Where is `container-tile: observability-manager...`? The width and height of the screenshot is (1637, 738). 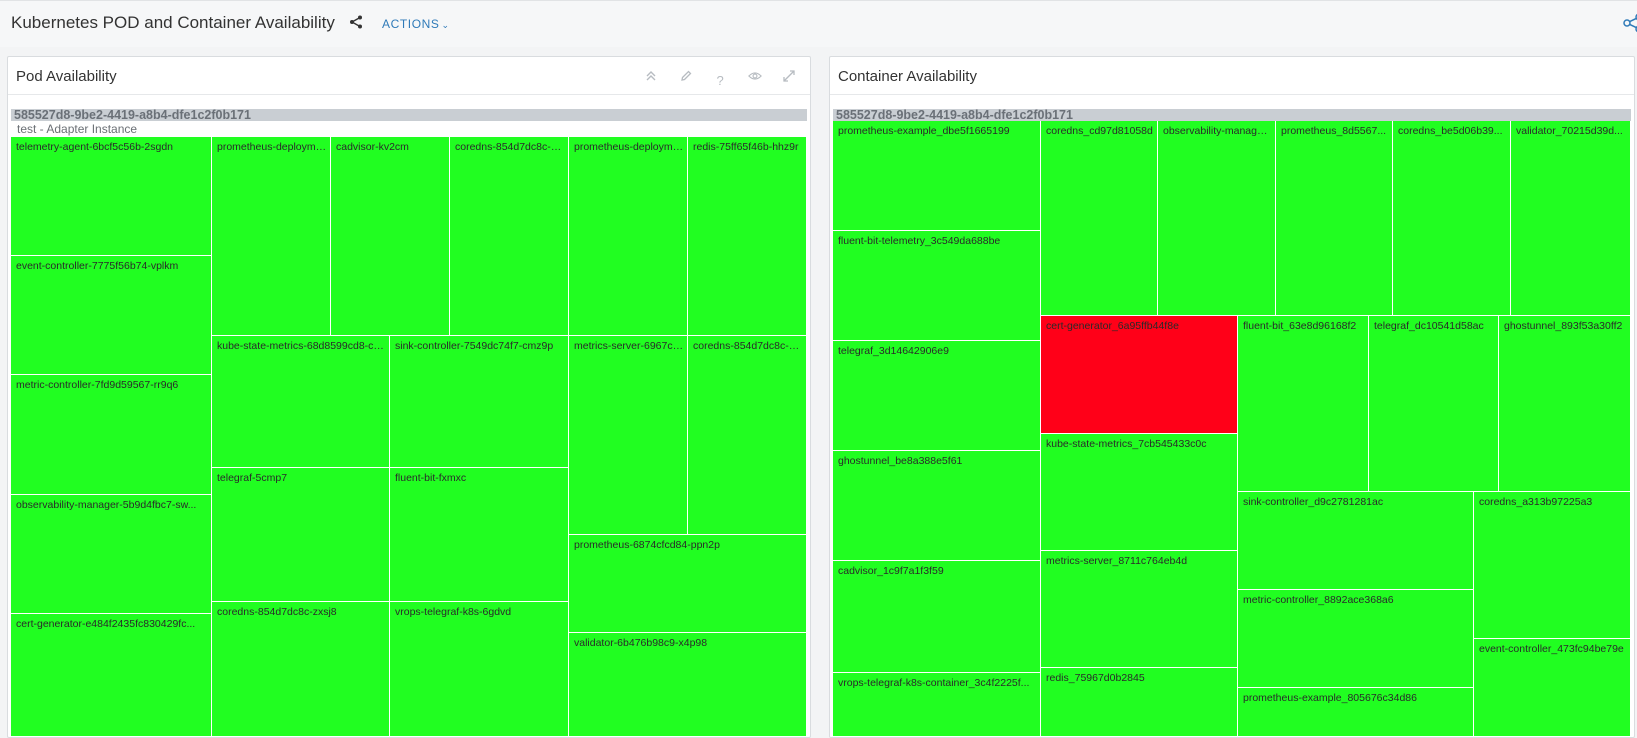
container-tile: observability-manager... is located at coordinates (1217, 218).